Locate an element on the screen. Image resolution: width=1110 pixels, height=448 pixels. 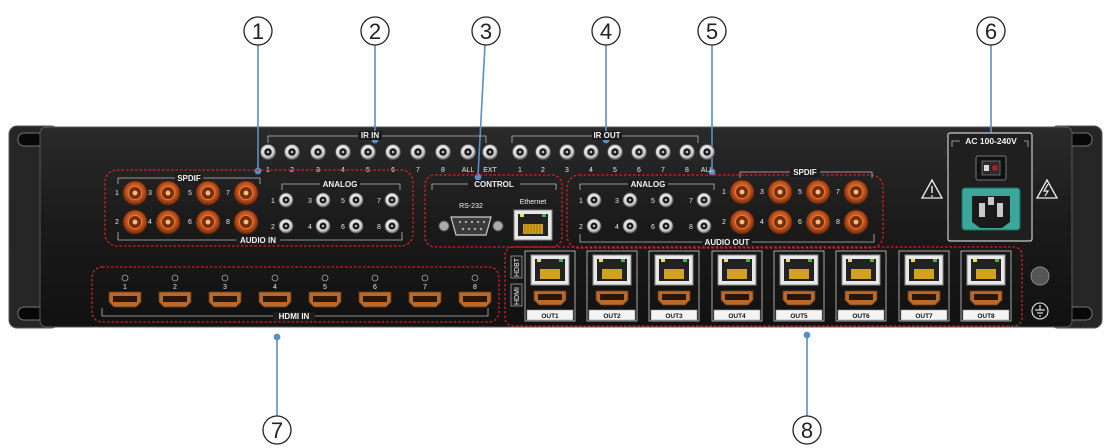
port-label: 7 is located at coordinates (379, 201).